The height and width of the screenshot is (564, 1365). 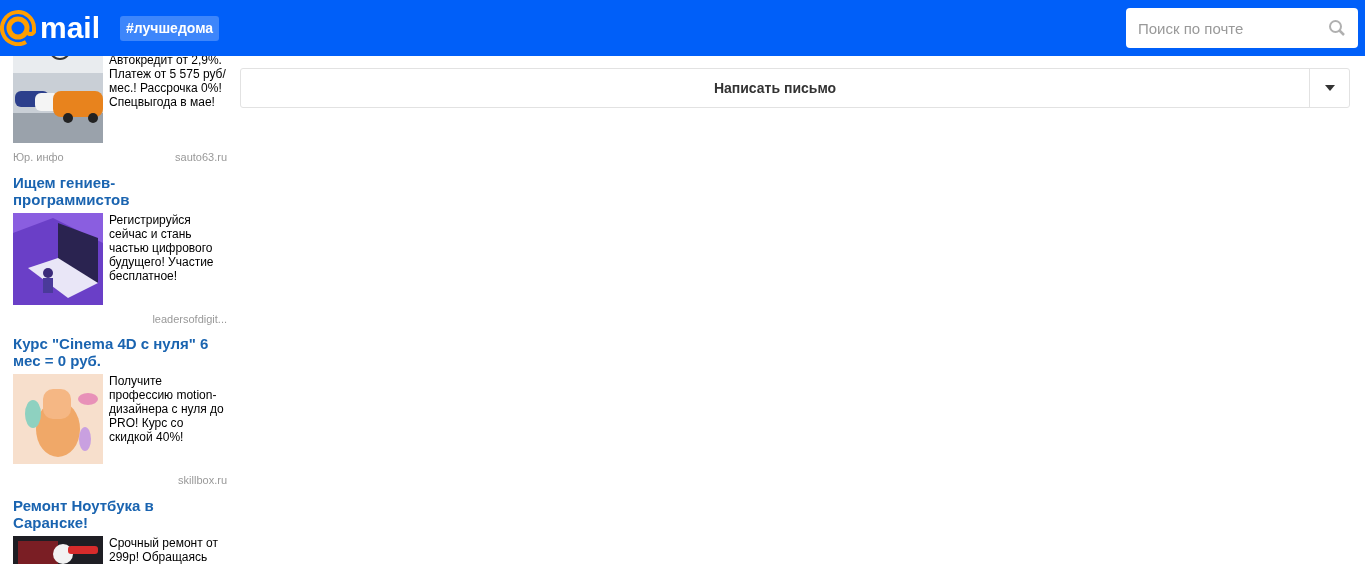 I want to click on hashtag-link: #лучшедома, so click(x=170, y=28).